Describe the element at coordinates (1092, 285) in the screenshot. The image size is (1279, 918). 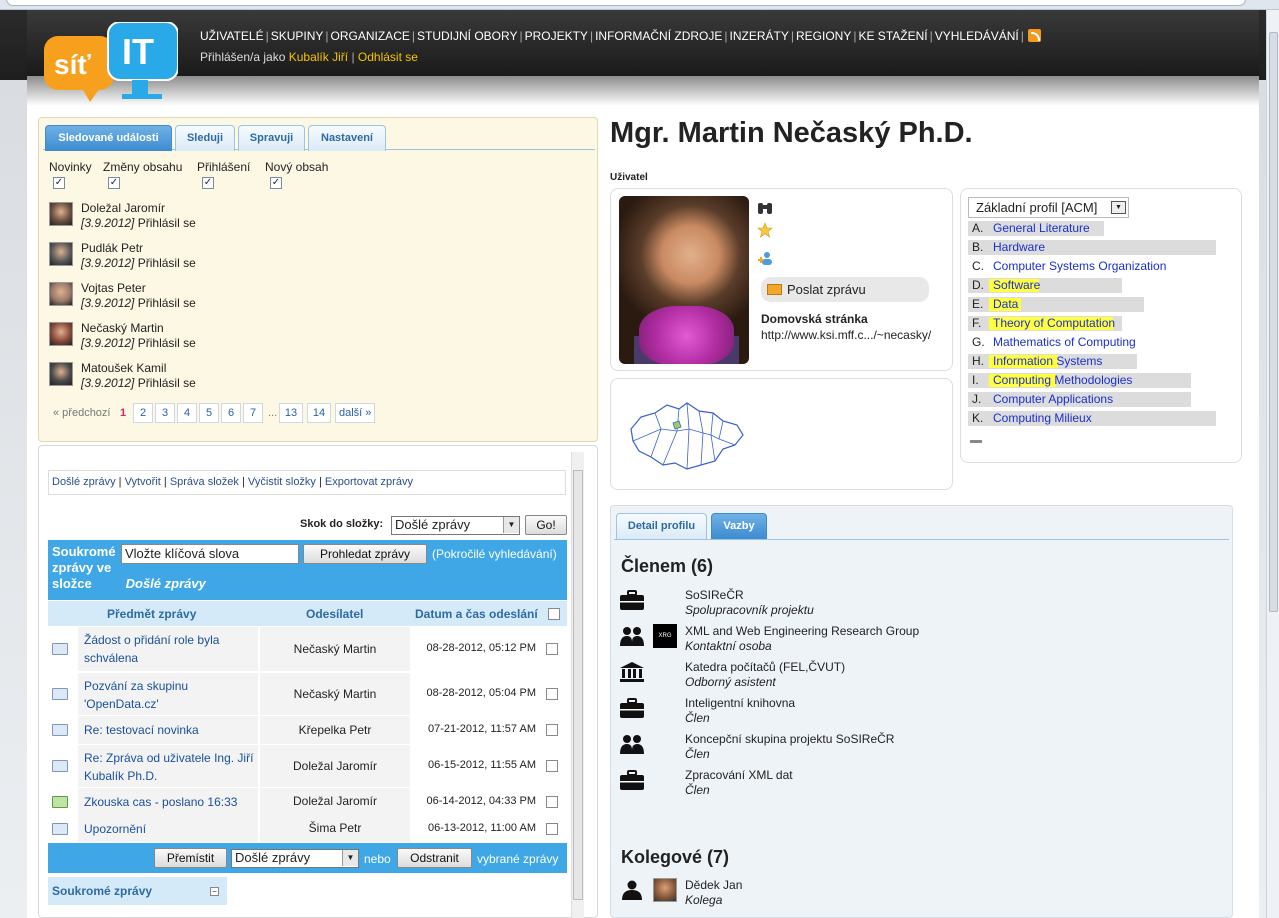
I see `acm-category: D. Software` at that location.